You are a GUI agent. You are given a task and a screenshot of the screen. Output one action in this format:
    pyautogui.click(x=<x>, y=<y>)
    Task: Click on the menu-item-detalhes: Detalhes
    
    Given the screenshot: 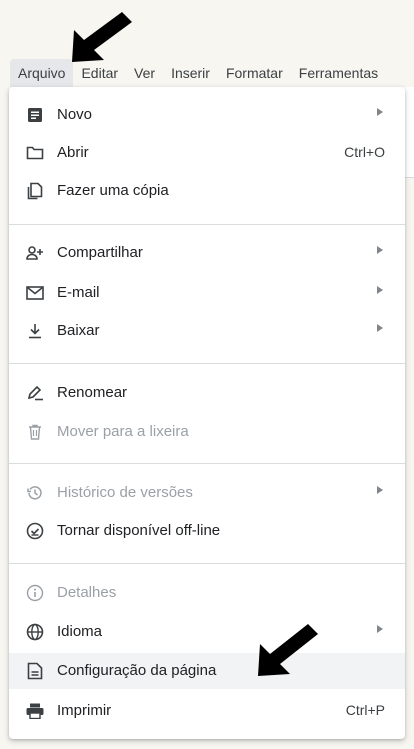 What is the action you would take?
    pyautogui.click(x=207, y=593)
    